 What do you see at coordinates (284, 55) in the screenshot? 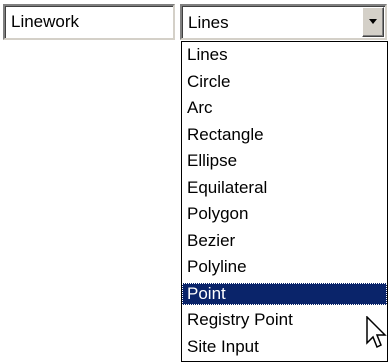
I see `list-item-lines: Lines` at bounding box center [284, 55].